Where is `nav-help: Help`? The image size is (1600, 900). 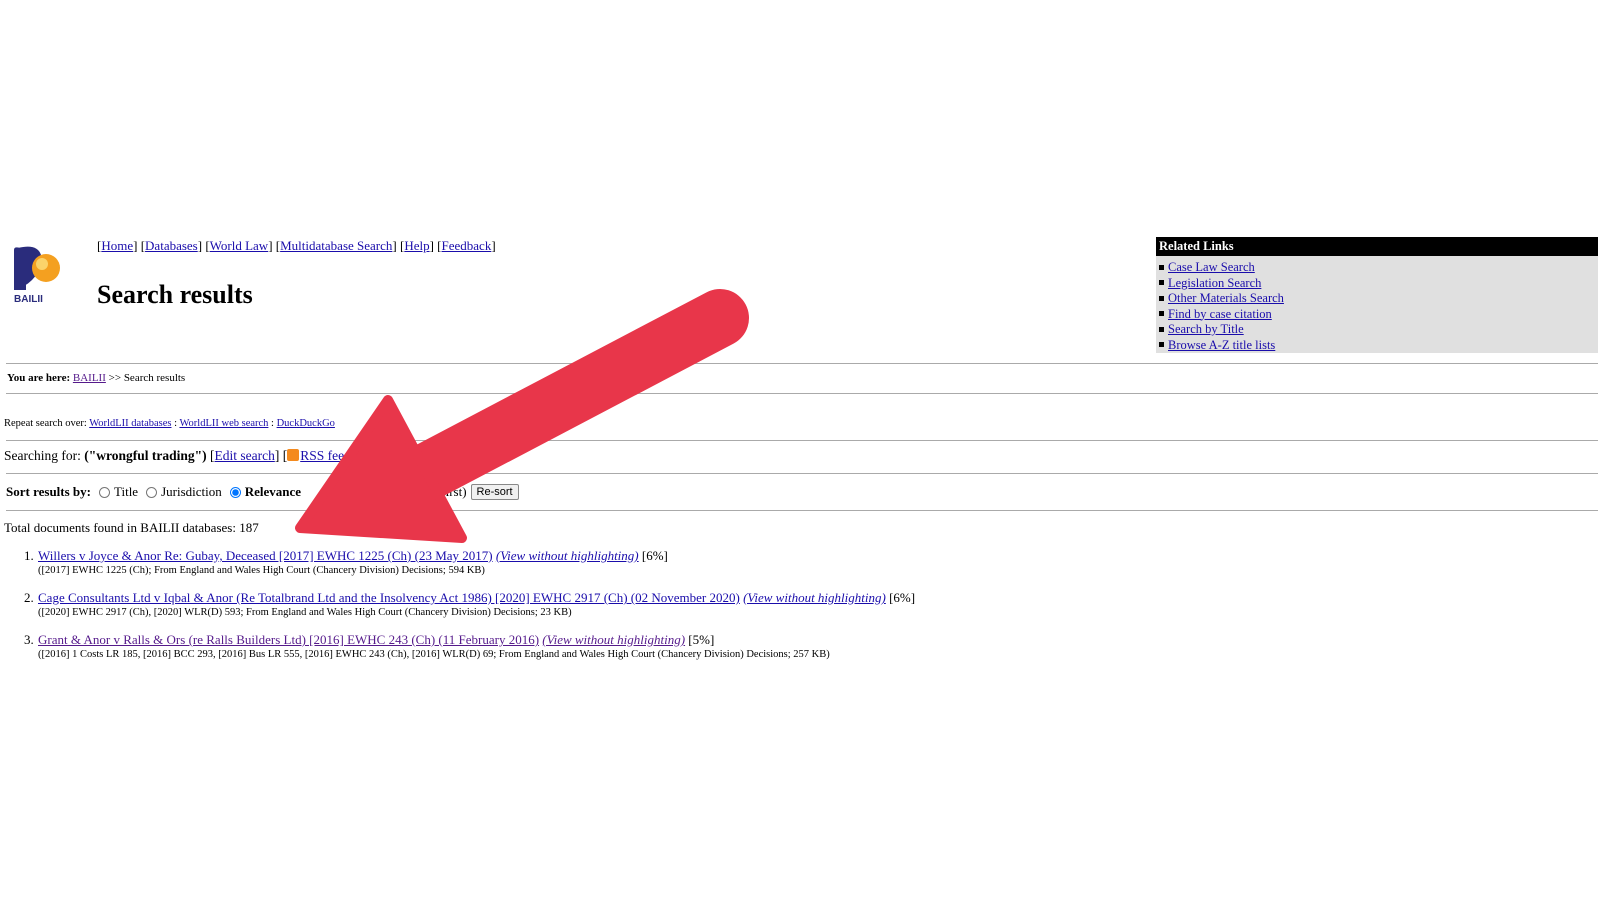
nav-help: Help is located at coordinates (416, 245).